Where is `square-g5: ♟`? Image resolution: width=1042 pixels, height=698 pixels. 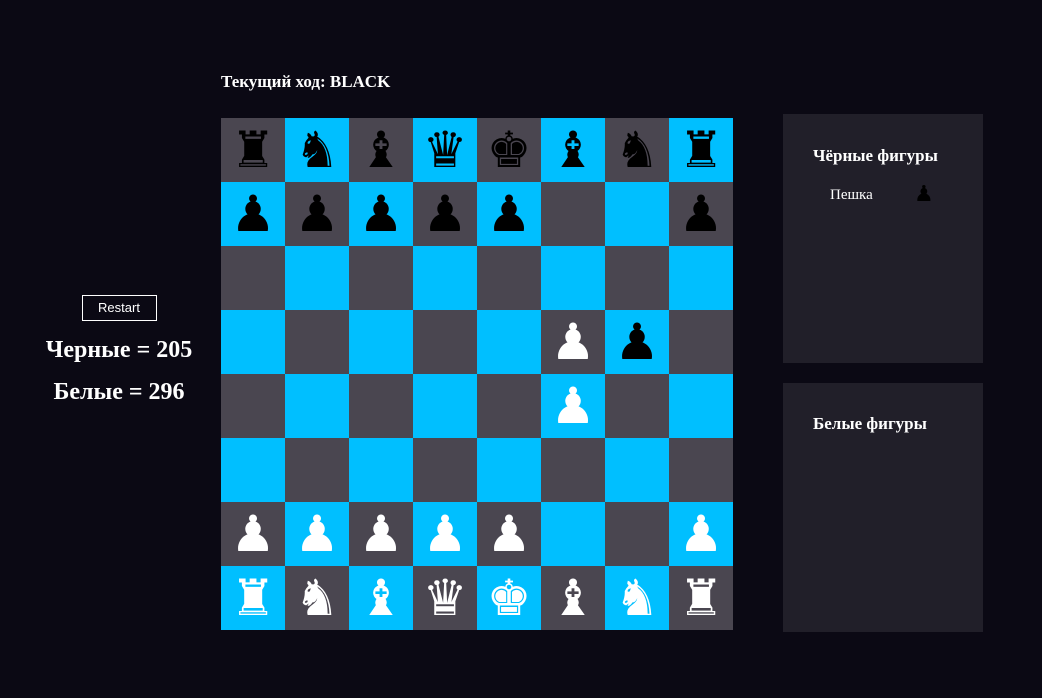 square-g5: ♟ is located at coordinates (637, 342).